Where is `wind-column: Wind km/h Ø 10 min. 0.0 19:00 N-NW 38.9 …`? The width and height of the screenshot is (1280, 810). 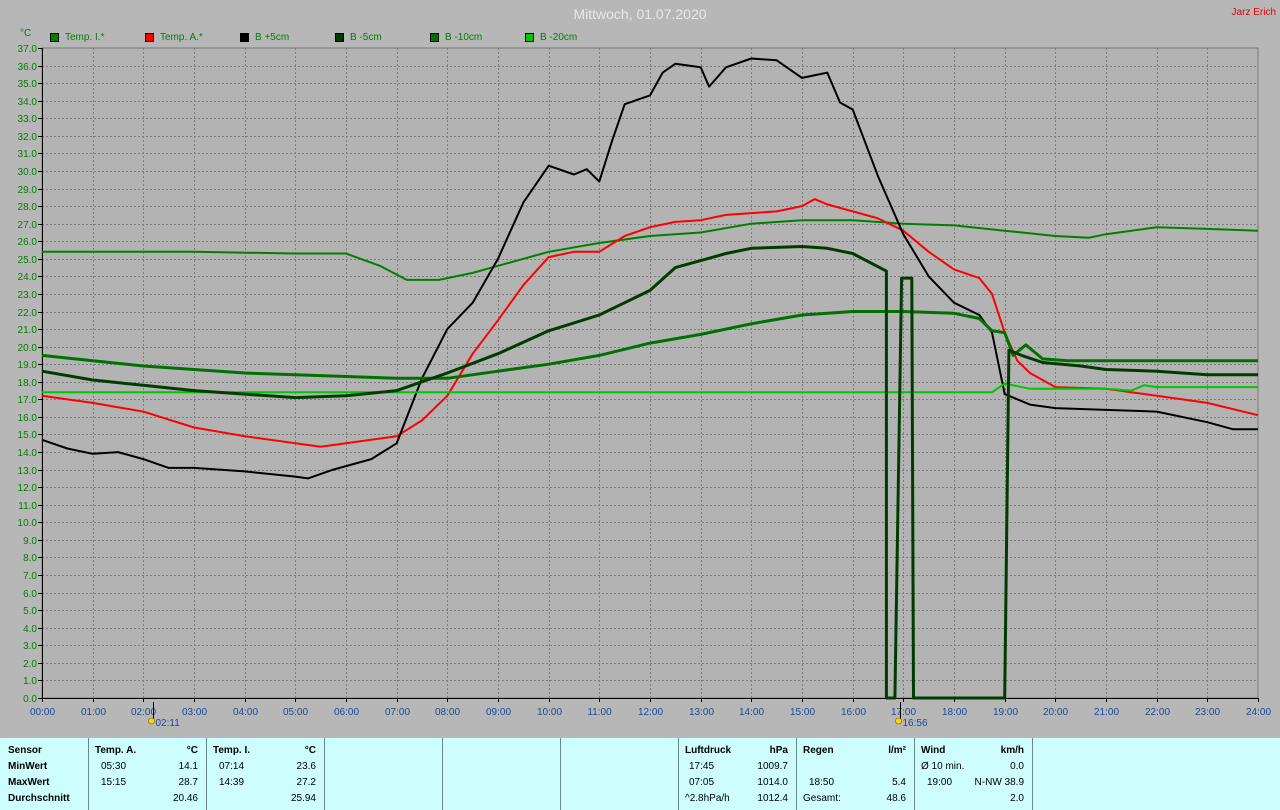
wind-column: Wind km/h Ø 10 min. 0.0 19:00 N-NW 38.9 … is located at coordinates (974, 774).